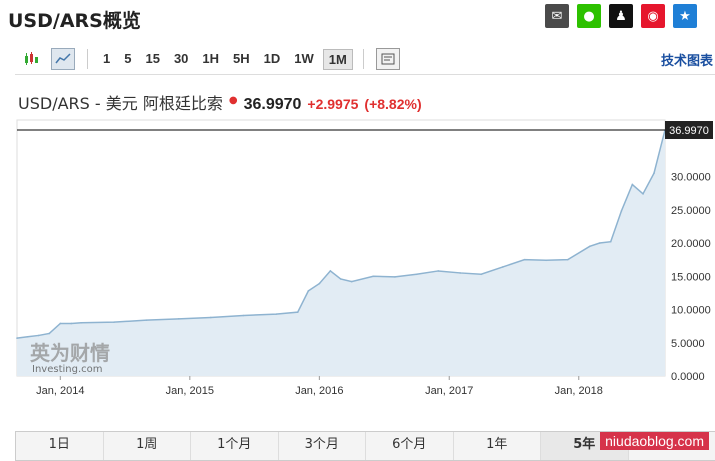  I want to click on x-tick-label: Jan, 2016, so click(319, 391).